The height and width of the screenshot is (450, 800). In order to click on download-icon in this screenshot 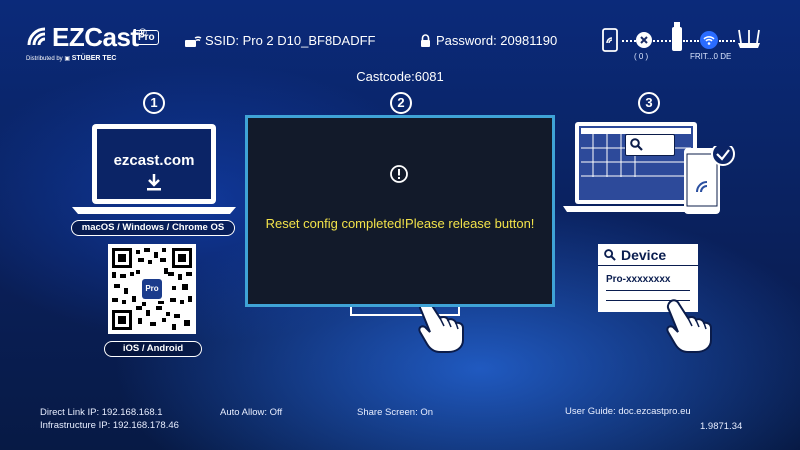, I will do `click(154, 182)`.